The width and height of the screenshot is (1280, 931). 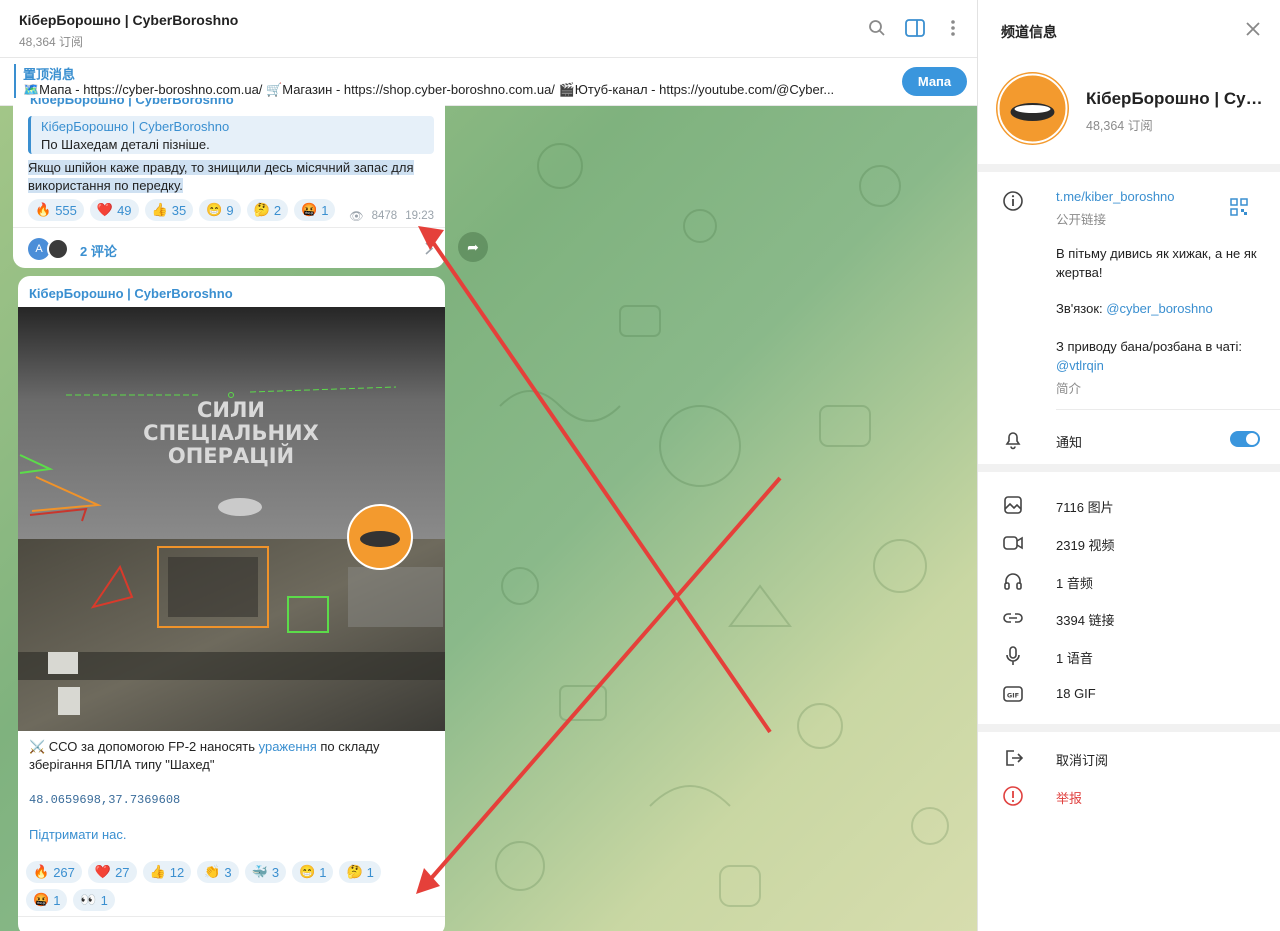 I want to click on reaction-thinking: 🤔 2, so click(x=267, y=210).